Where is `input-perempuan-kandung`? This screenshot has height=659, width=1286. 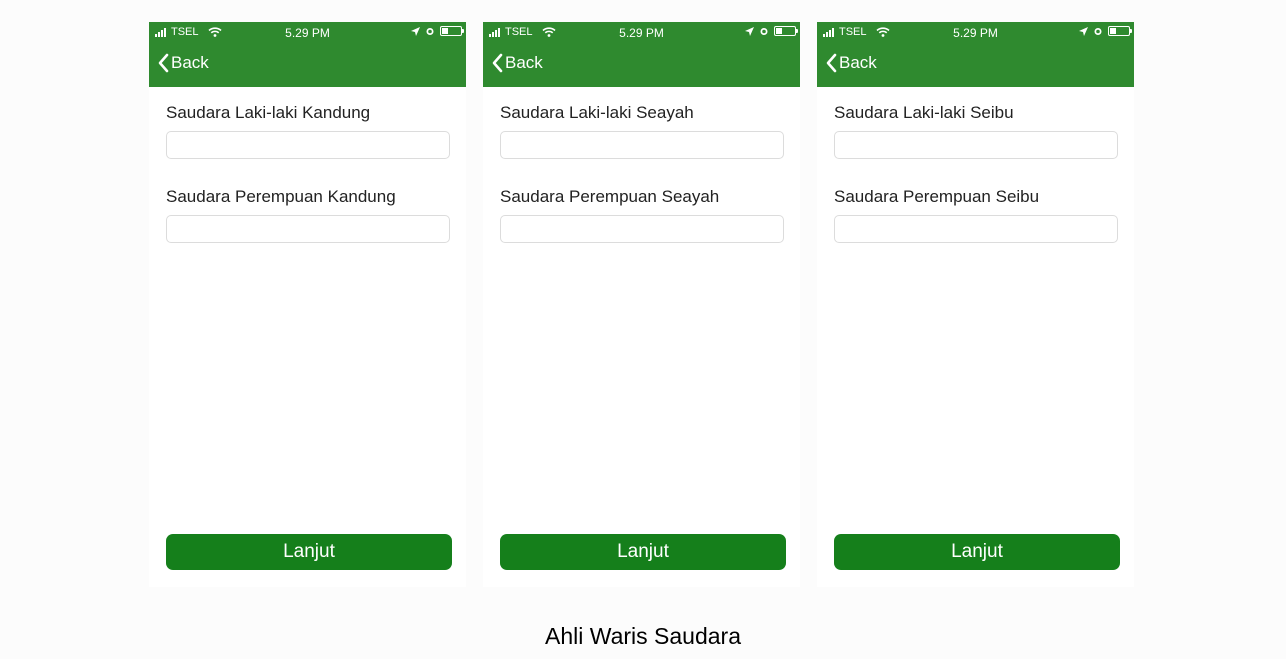
input-perempuan-kandung is located at coordinates (308, 229).